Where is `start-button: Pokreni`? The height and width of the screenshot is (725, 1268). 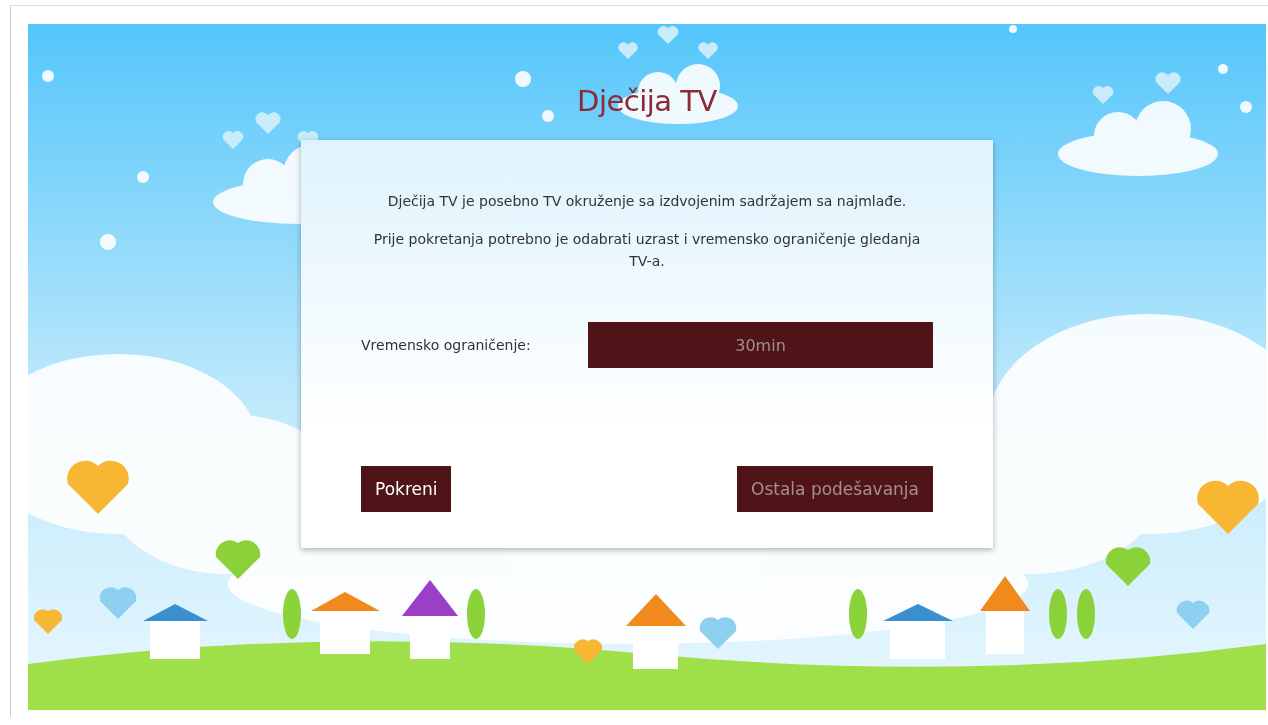 start-button: Pokreni is located at coordinates (406, 489).